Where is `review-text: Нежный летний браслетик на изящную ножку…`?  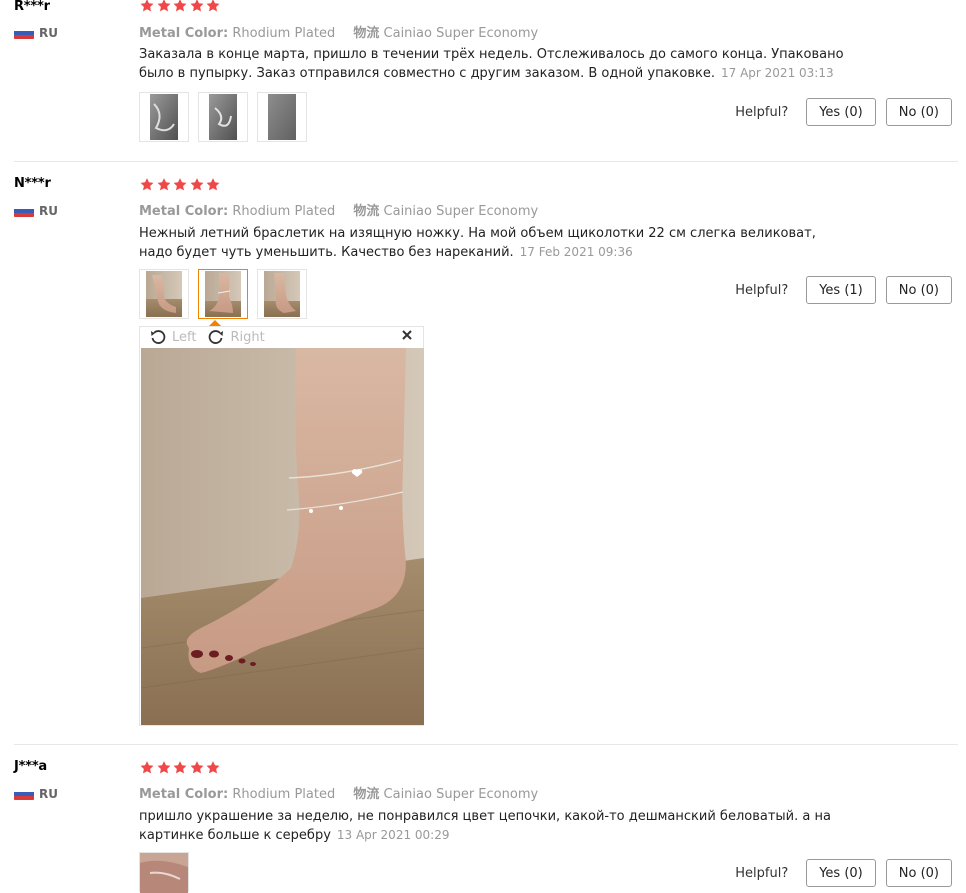 review-text: Нежный летний браслетик на изящную ножку… is located at coordinates (494, 243).